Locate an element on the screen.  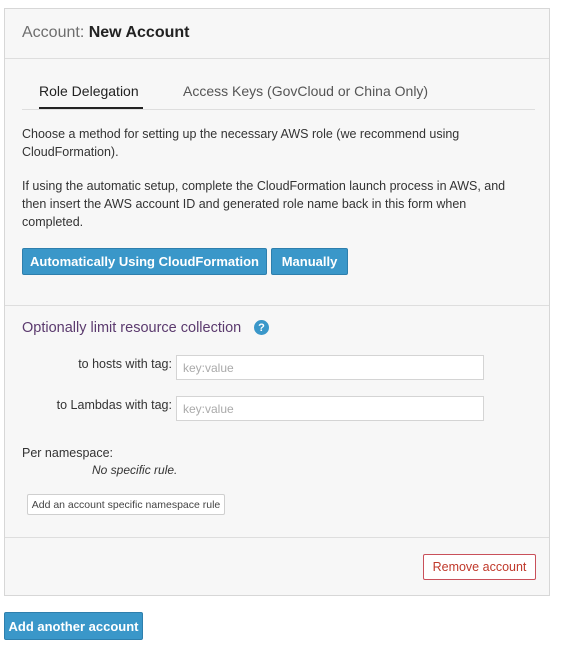
lambdas-tag-label: to Lambdas with tag: is located at coordinates (114, 405).